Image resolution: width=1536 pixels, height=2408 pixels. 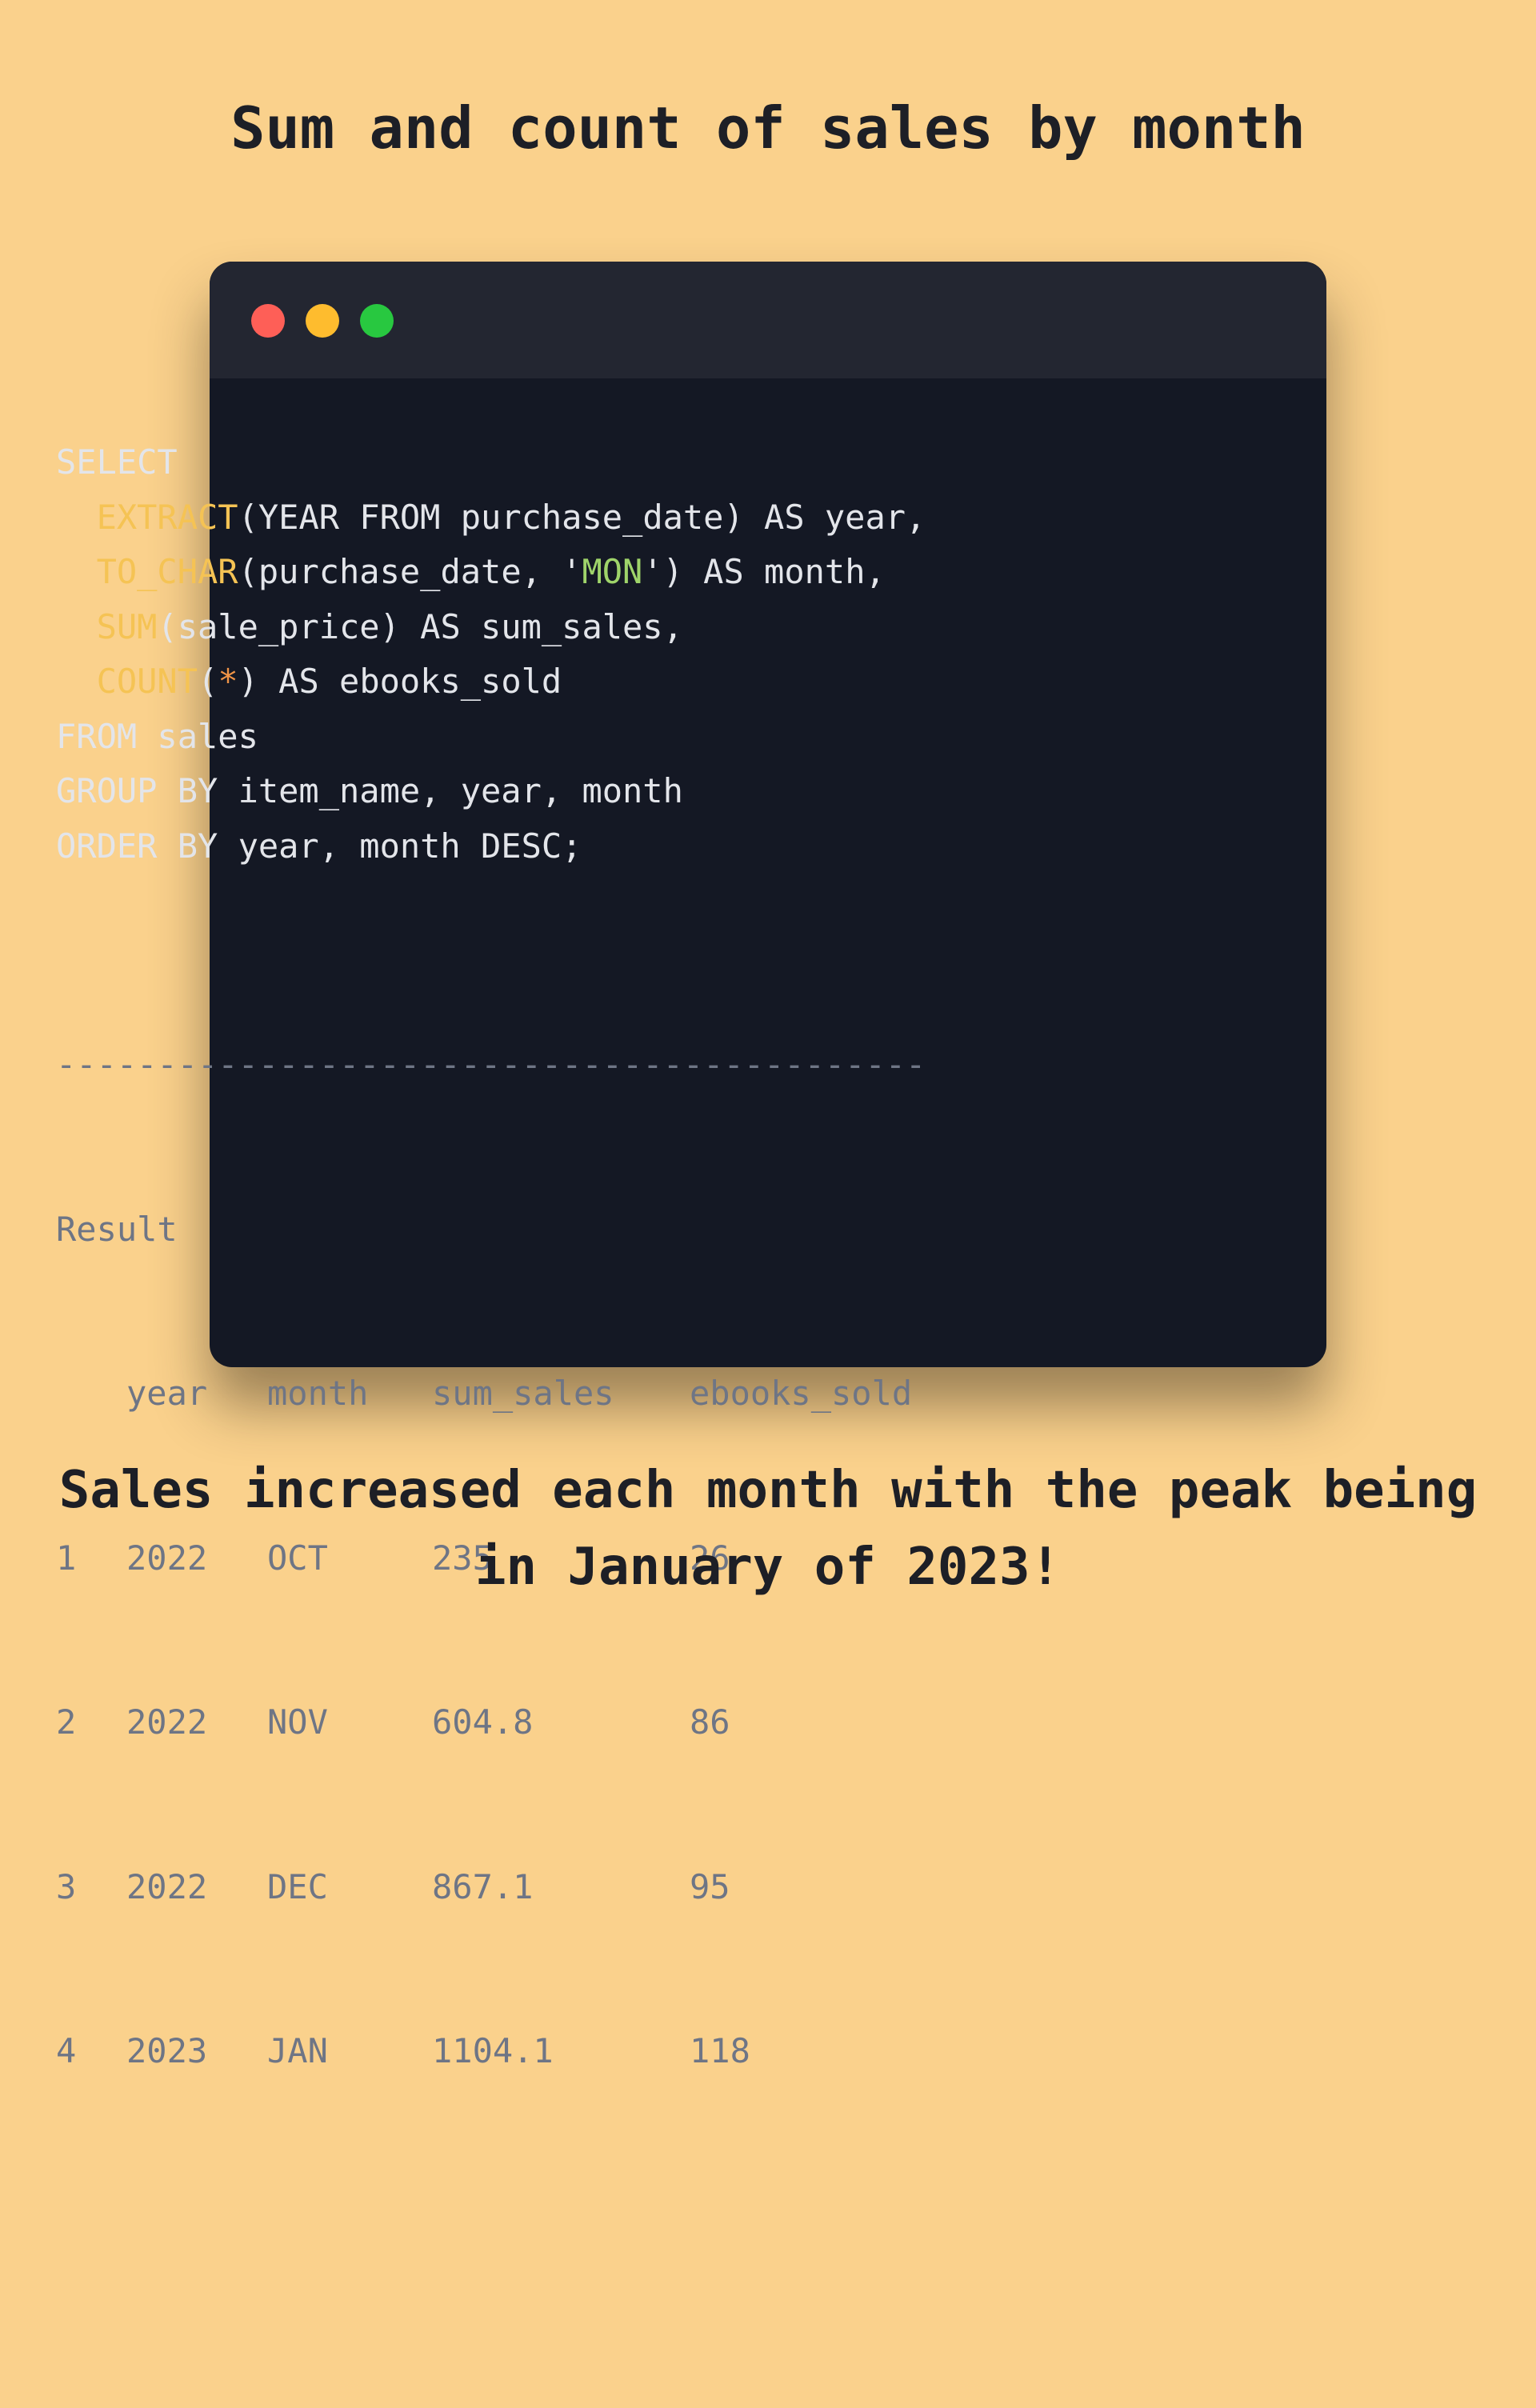 What do you see at coordinates (491, 462) in the screenshot?
I see `code-line: SELECT` at bounding box center [491, 462].